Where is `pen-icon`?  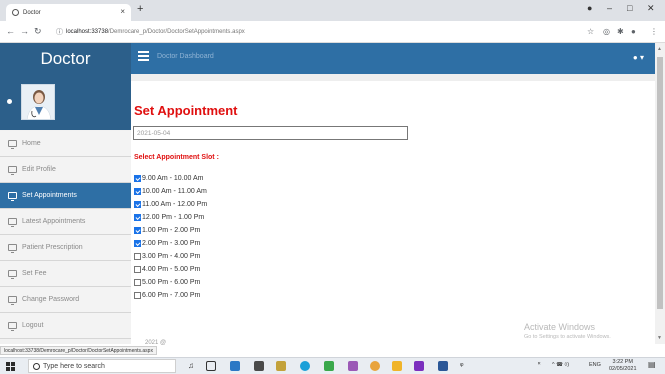
pen-icon is located at coordinates (353, 366).